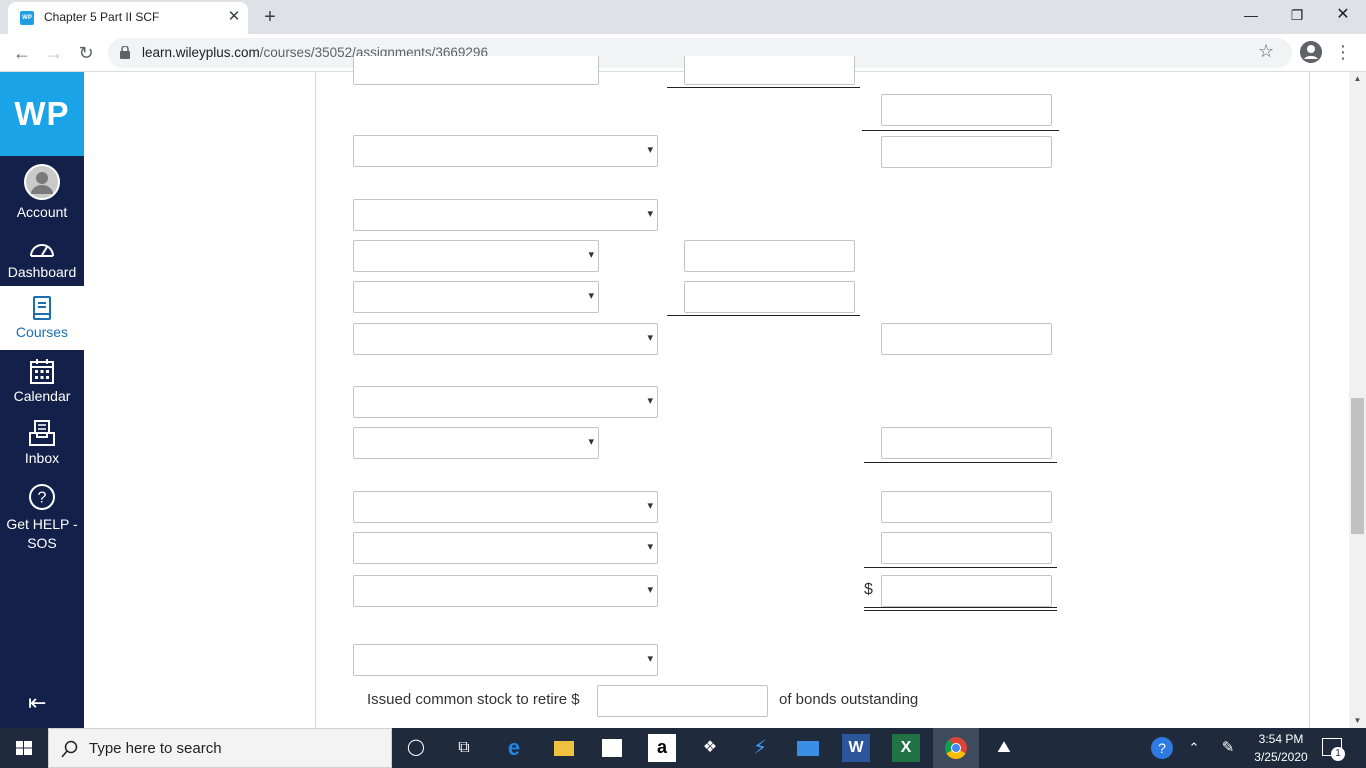  I want to click on scroll-up-icon: ▲, so click(1357, 79).